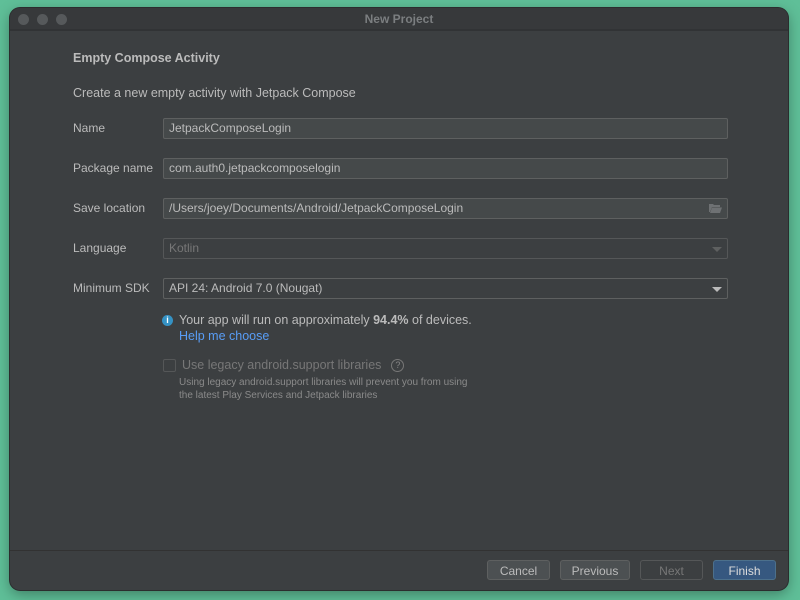 This screenshot has width=800, height=600. What do you see at coordinates (518, 570) in the screenshot?
I see `cancel-button: Cancel` at bounding box center [518, 570].